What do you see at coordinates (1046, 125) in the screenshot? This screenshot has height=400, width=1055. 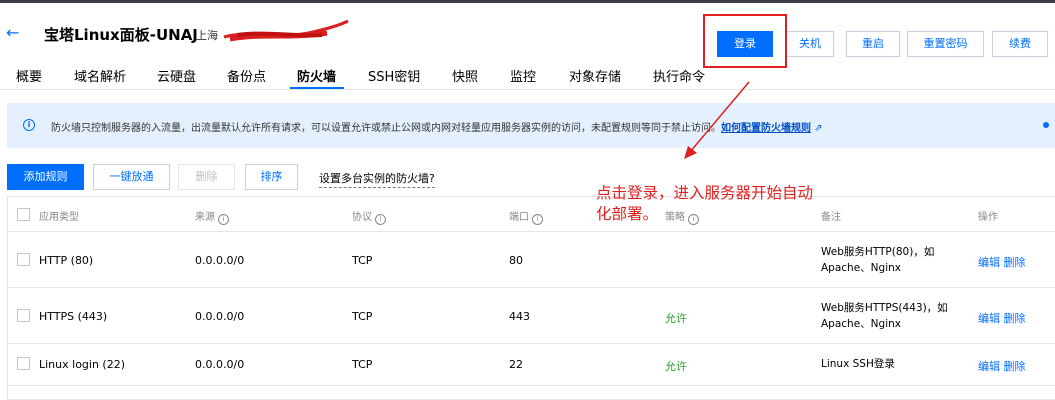 I see `help-dot-icon` at bounding box center [1046, 125].